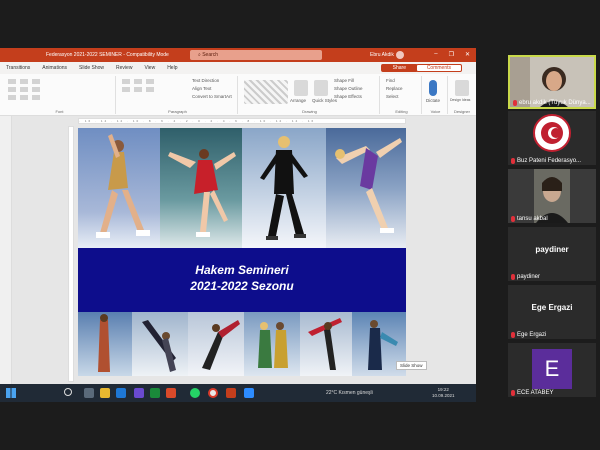 The image size is (600, 450). Describe the element at coordinates (242, 270) in the screenshot. I see `slide-title-line-1: Hakem Semineri` at that location.